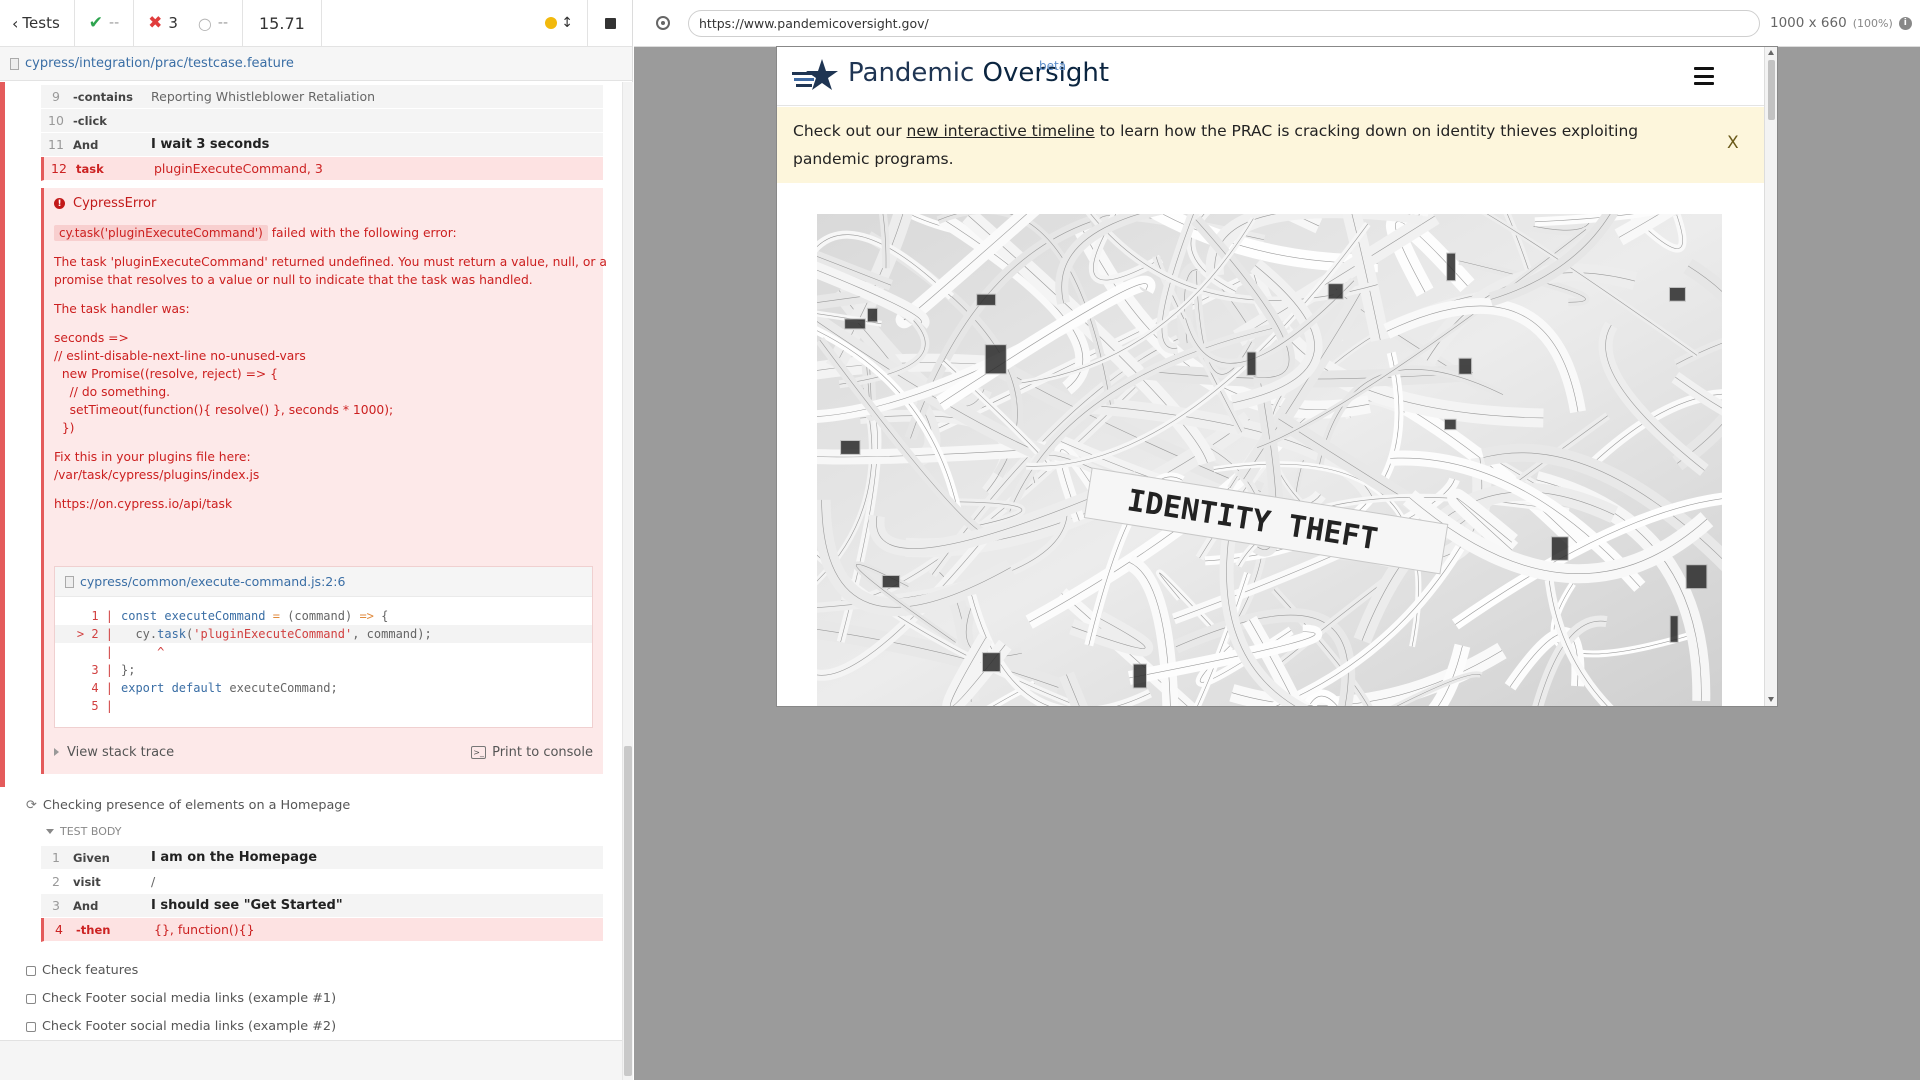 The image size is (1920, 1080). Describe the element at coordinates (1771, 52) in the screenshot. I see `scroll-up-icon` at that location.